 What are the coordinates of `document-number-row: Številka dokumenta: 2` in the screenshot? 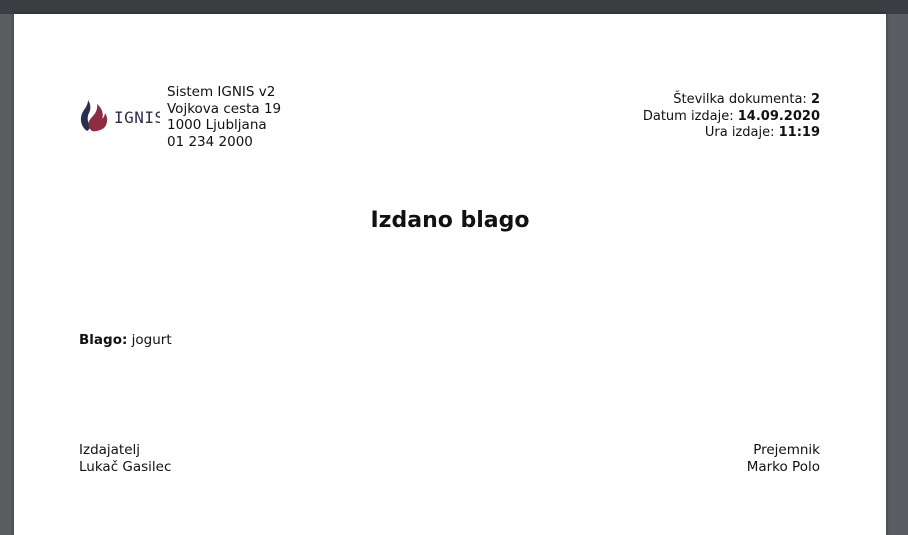 It's located at (731, 100).